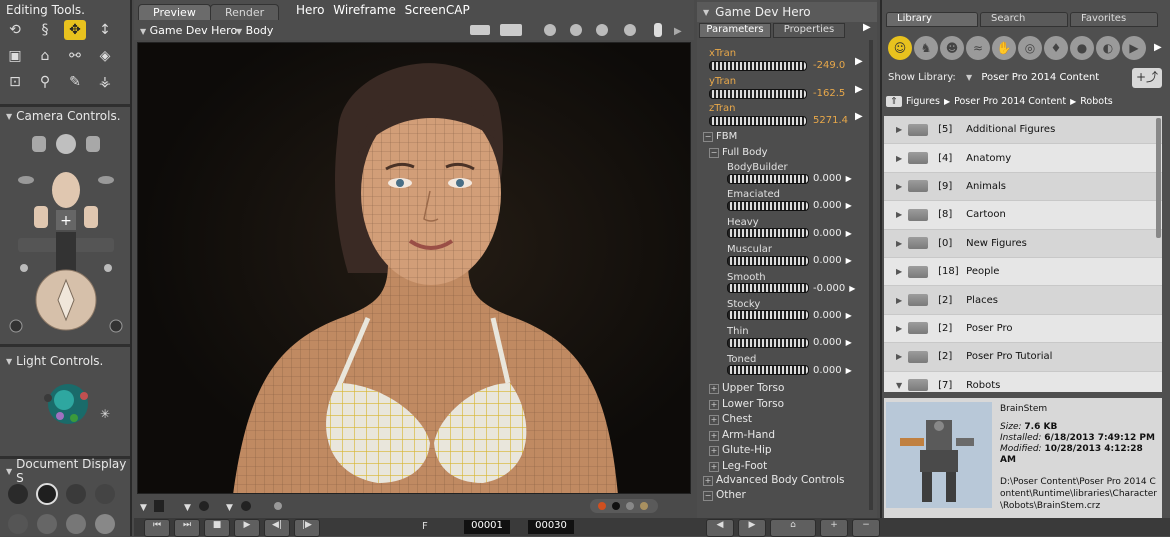 This screenshot has height=537, width=1170. What do you see at coordinates (1023, 272) in the screenshot?
I see `list-item: ▶ [18] People` at bounding box center [1023, 272].